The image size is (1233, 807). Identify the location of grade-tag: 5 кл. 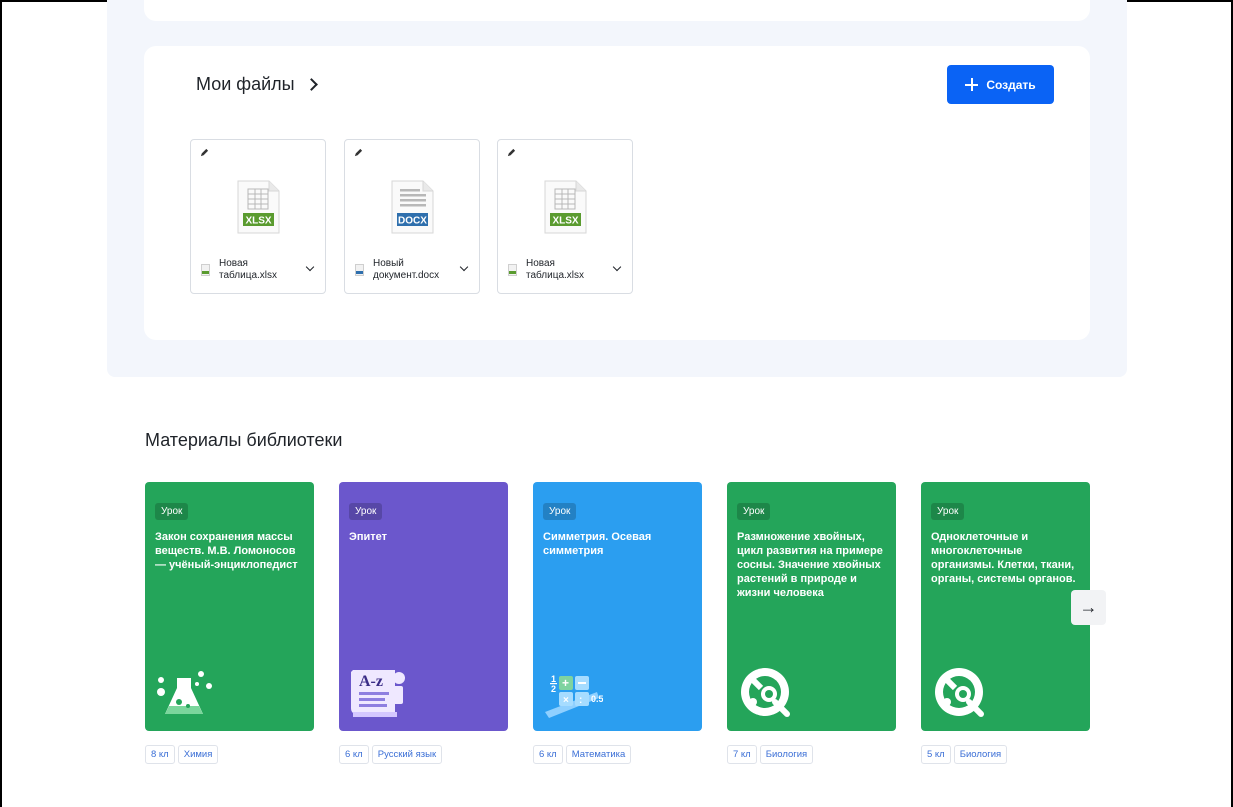
(936, 754).